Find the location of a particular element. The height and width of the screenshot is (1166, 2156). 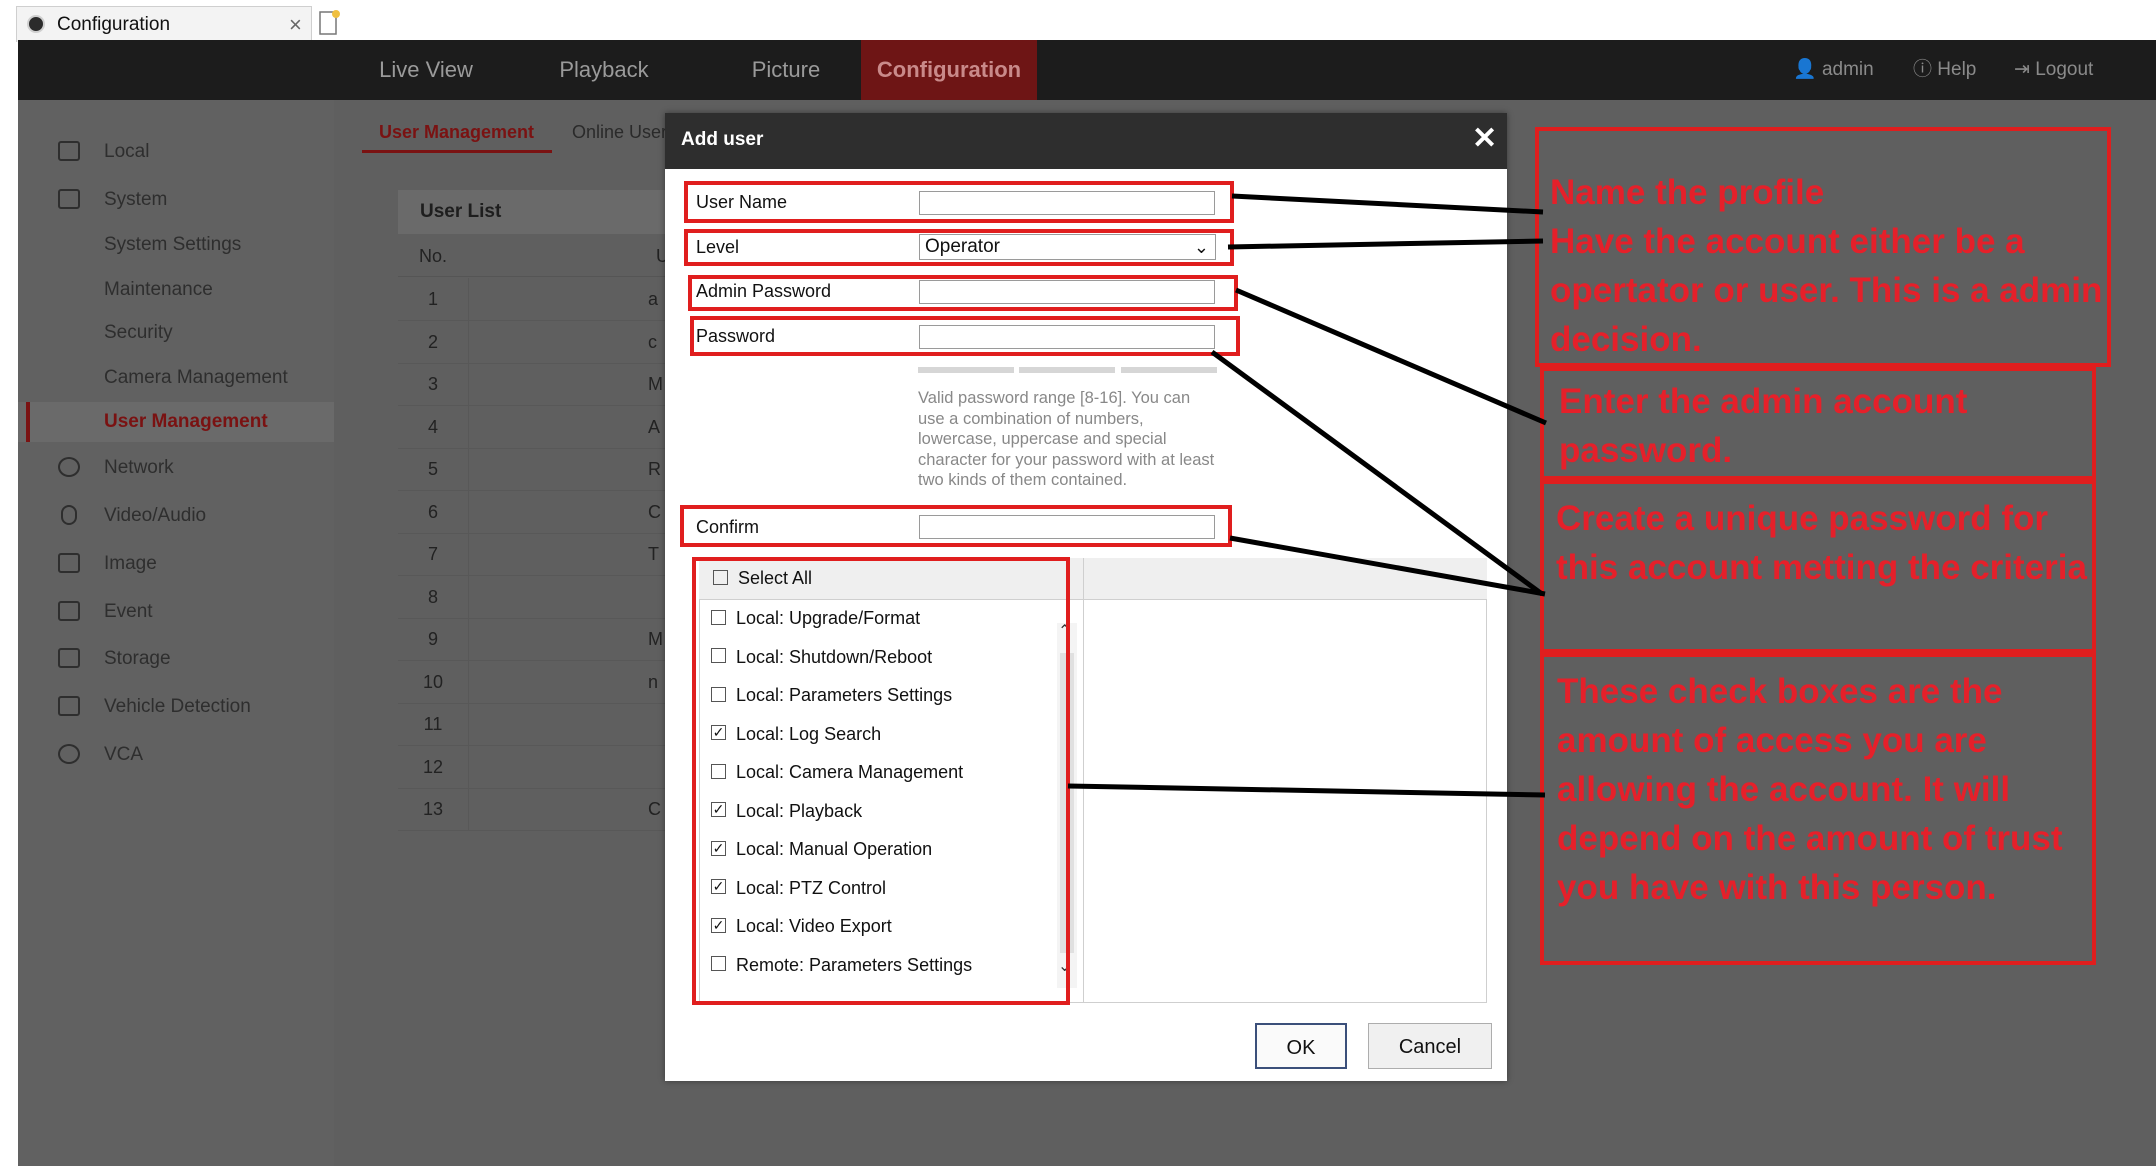

annotation-connector-lines is located at coordinates (1307, 495).